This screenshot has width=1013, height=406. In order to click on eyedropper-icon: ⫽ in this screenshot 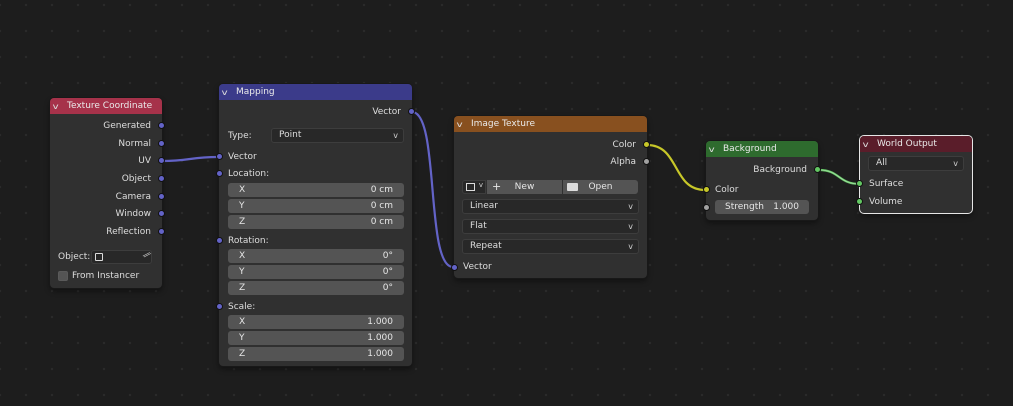, I will do `click(145, 255)`.